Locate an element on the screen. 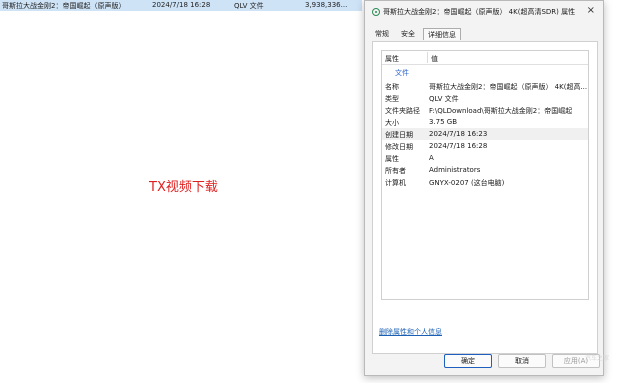 The image size is (630, 383). title-bar: 哥斯拉大战金刚2：帝国崛起（原声版） 4K(超高清SDR) 属性 × is located at coordinates (484, 12).